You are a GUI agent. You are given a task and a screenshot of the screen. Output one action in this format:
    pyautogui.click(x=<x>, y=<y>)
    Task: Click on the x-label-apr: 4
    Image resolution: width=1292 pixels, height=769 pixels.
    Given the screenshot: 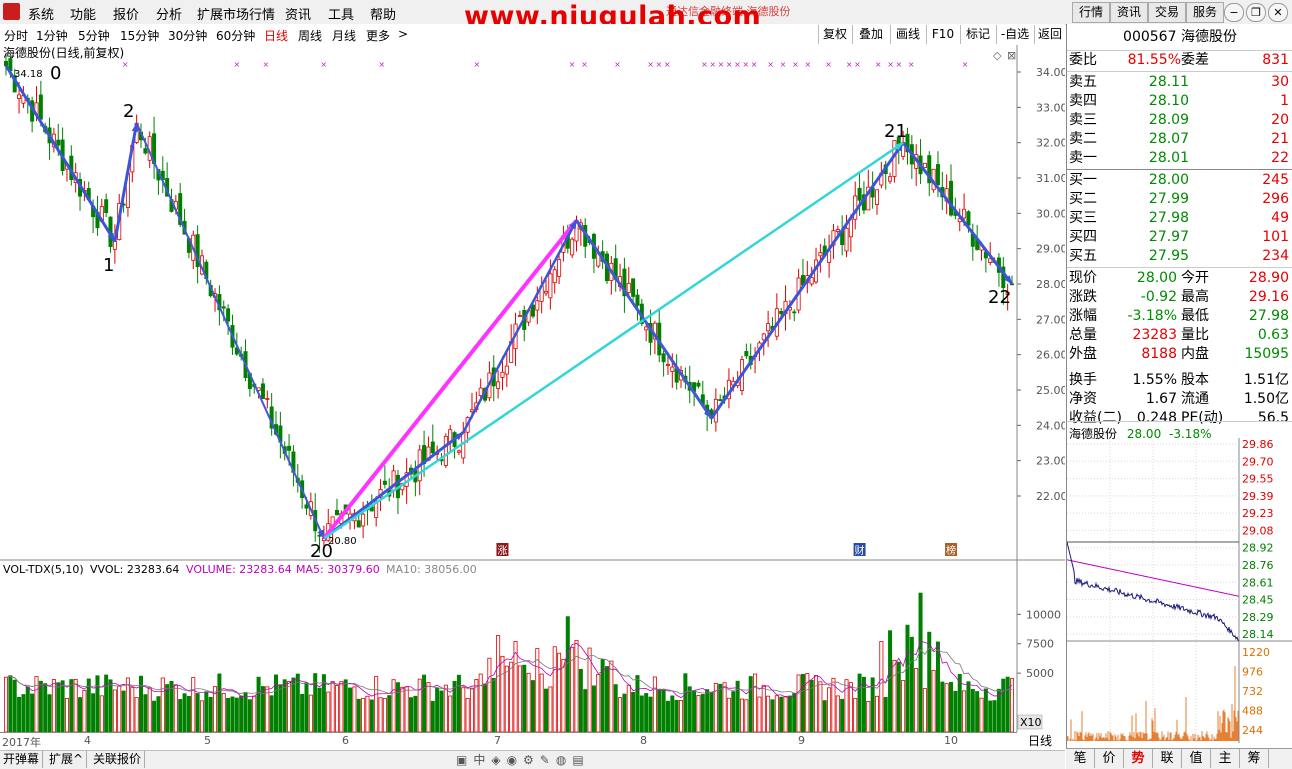 What is the action you would take?
    pyautogui.click(x=87, y=740)
    